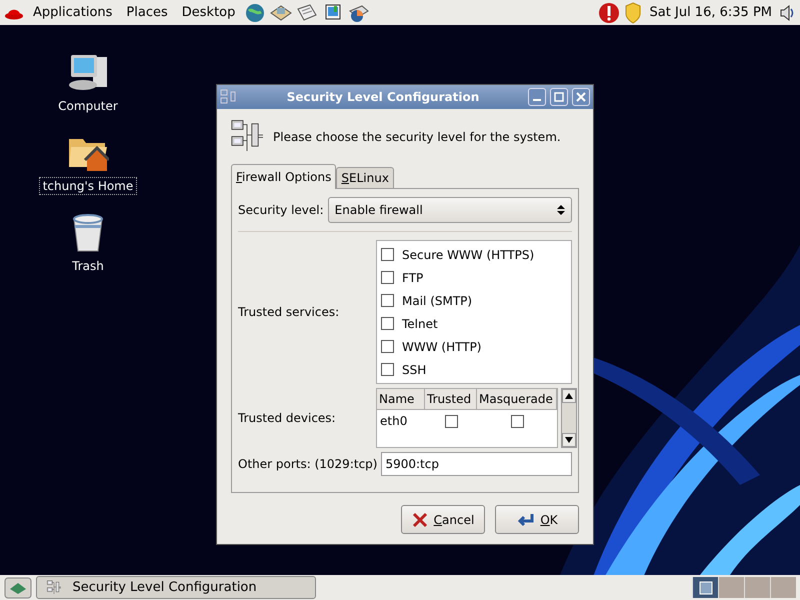 The width and height of the screenshot is (800, 600). I want to click on checkbox-label: Telnet, so click(420, 323).